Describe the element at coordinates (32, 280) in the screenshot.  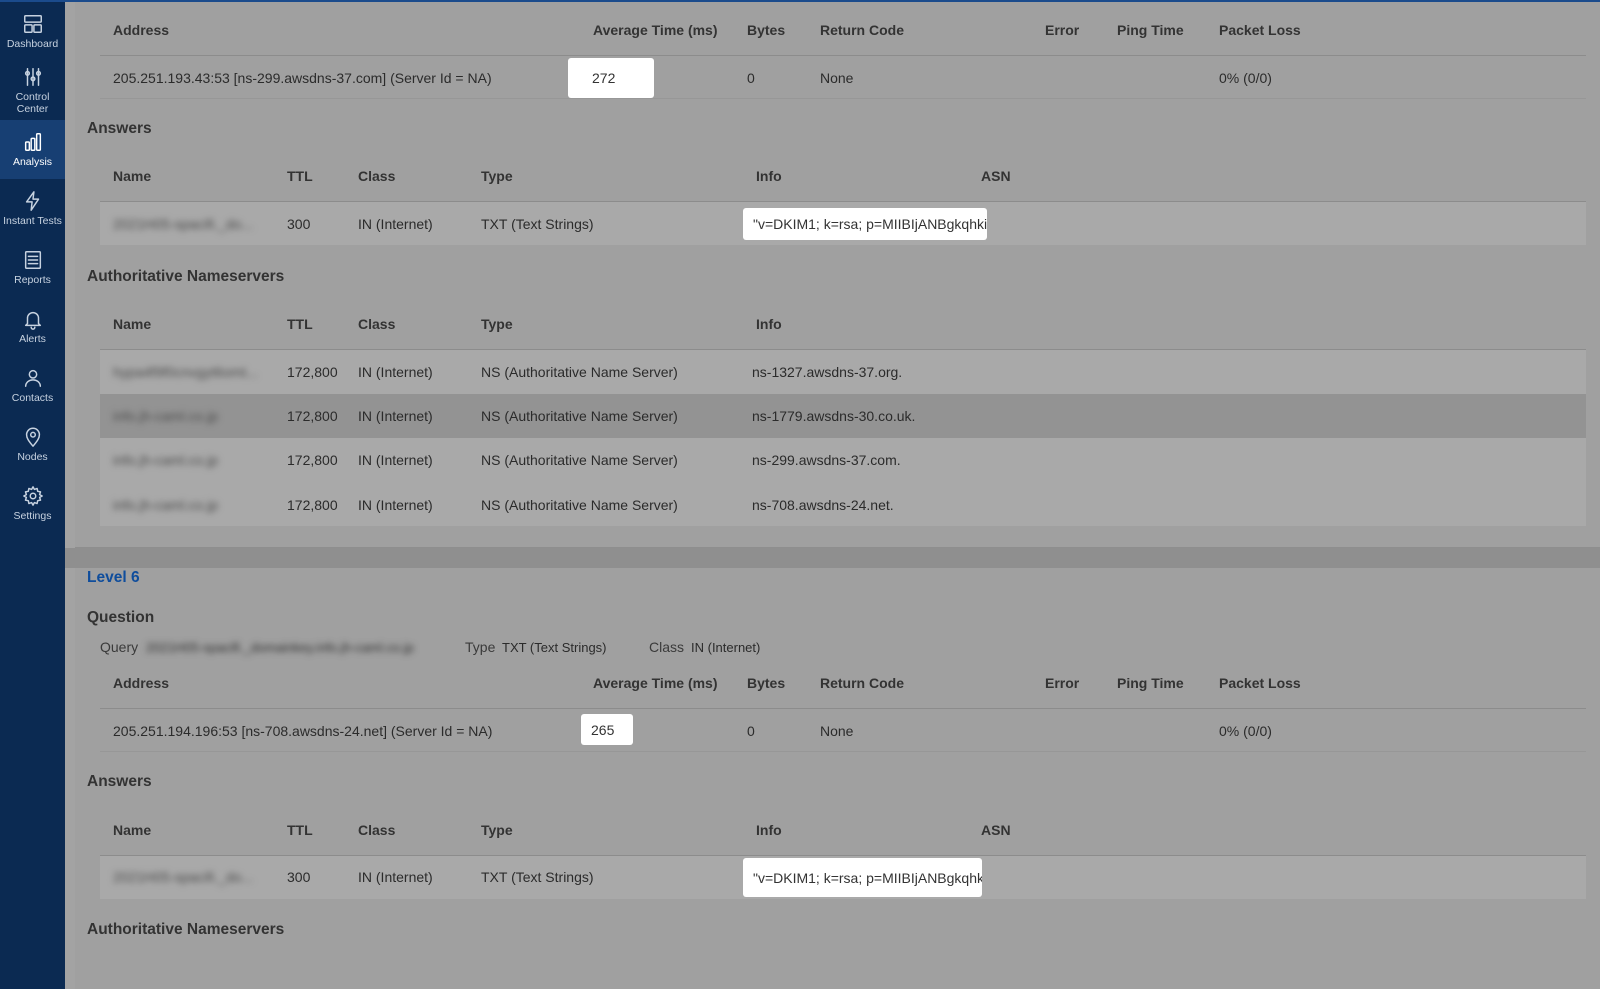
I see `sidebar-item-label: Reports` at that location.